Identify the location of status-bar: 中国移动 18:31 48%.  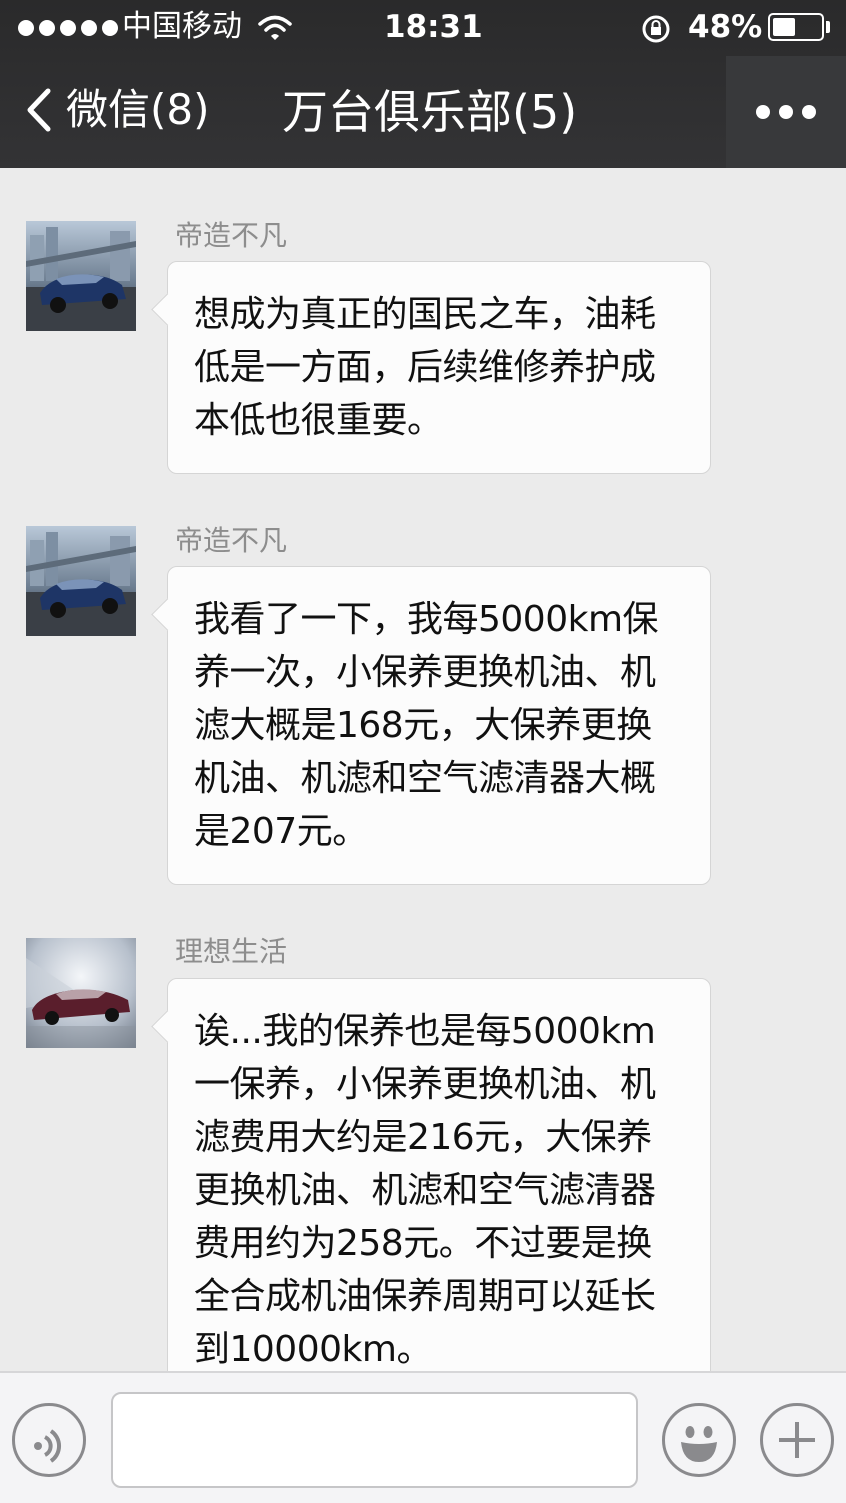
(423, 28).